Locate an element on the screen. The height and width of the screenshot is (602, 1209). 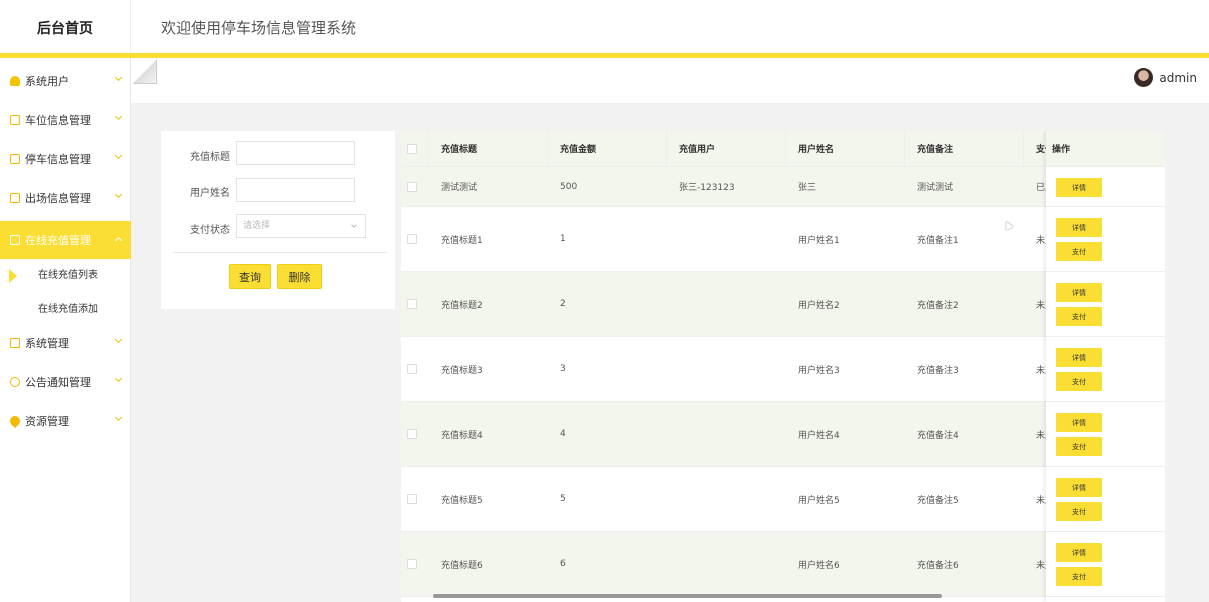
cell-remark: 充值备注6 is located at coordinates (938, 565).